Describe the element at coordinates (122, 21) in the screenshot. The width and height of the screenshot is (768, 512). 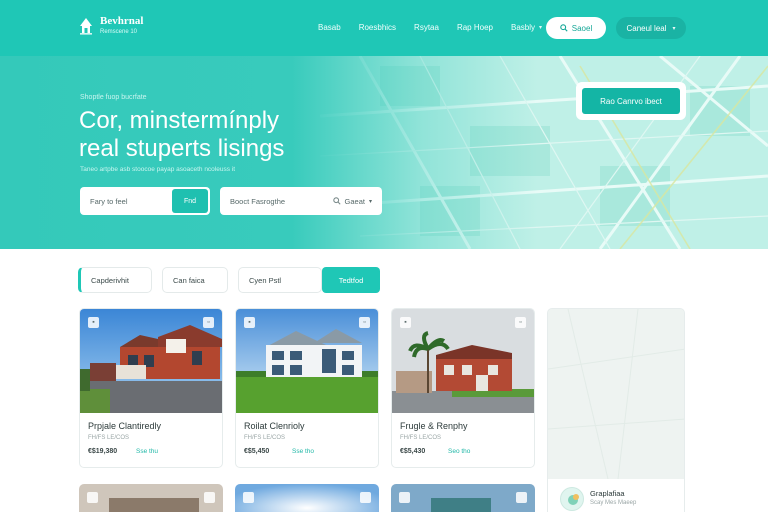
I see `brand-name: Bevhrnal` at that location.